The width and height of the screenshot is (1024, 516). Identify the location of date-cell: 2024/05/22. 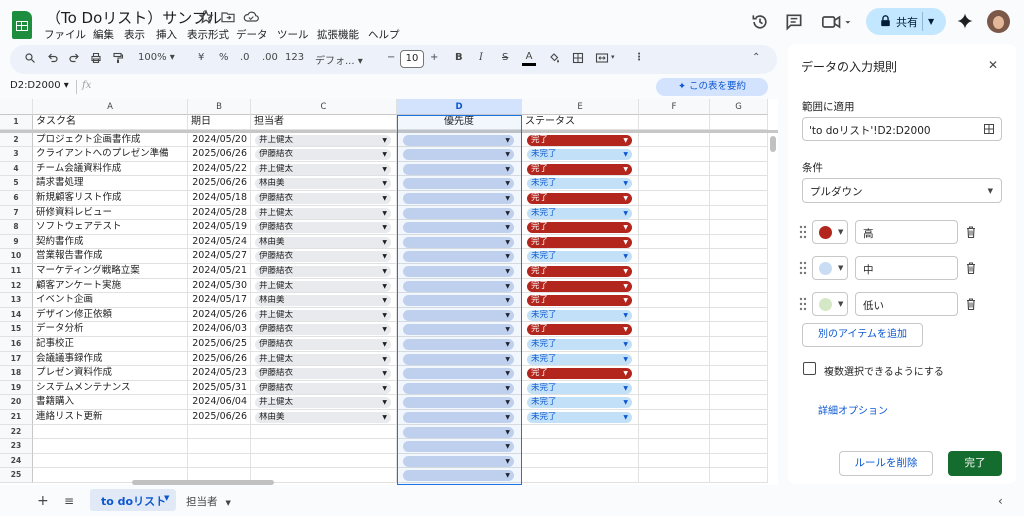
(219, 169).